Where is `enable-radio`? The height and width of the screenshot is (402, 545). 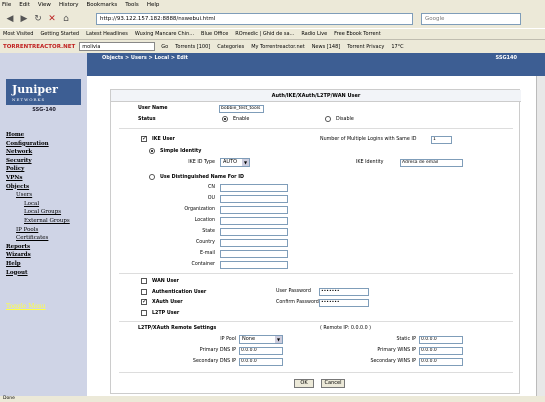 enable-radio is located at coordinates (225, 119).